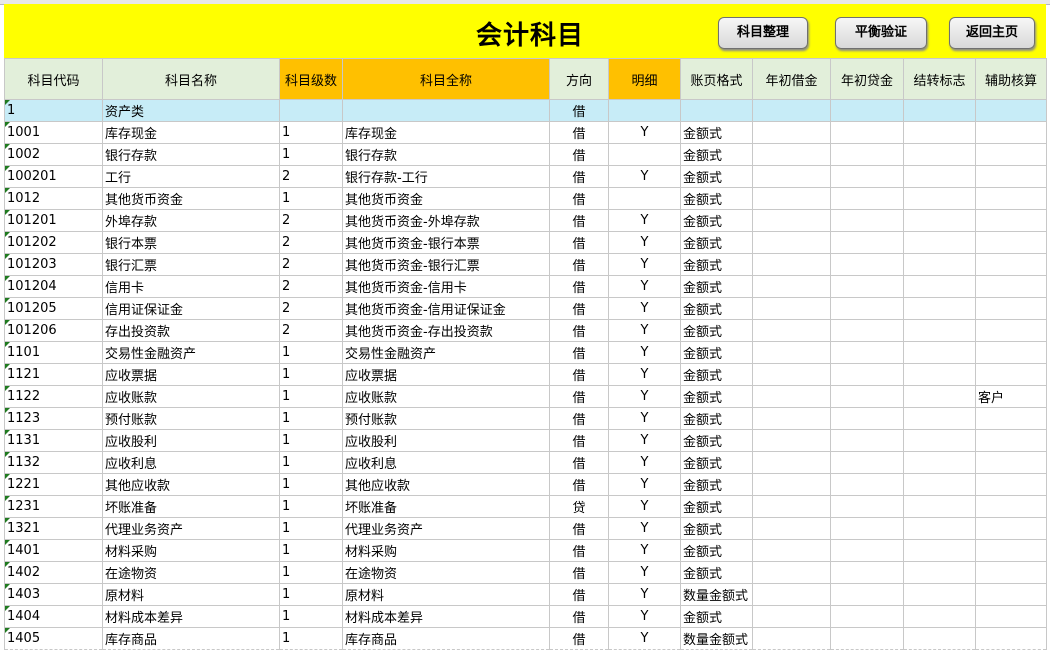  What do you see at coordinates (791, 79) in the screenshot?
I see `header-cell: 年初借金` at bounding box center [791, 79].